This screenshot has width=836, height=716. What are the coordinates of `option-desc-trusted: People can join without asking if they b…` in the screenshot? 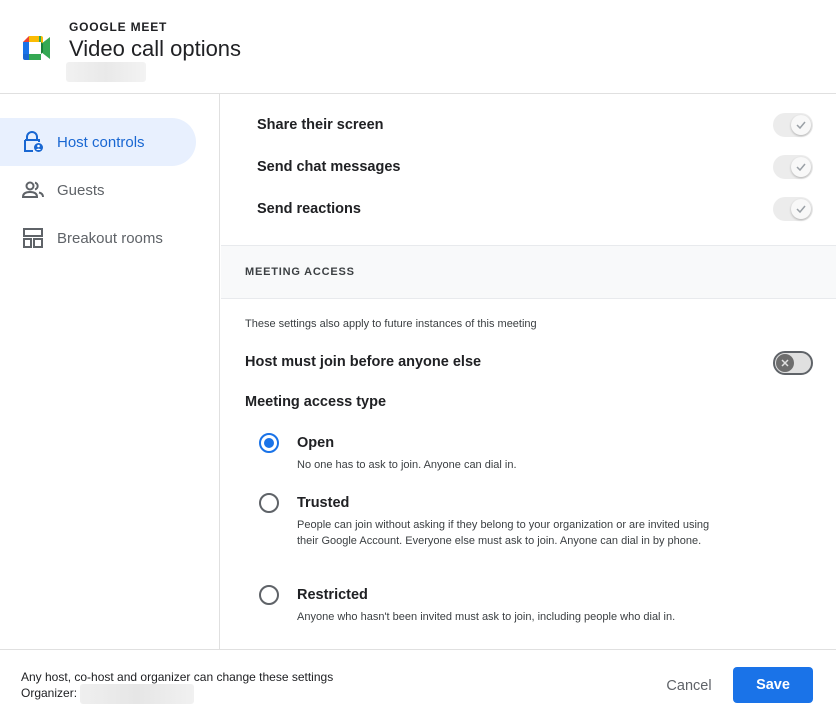 It's located at (503, 533).